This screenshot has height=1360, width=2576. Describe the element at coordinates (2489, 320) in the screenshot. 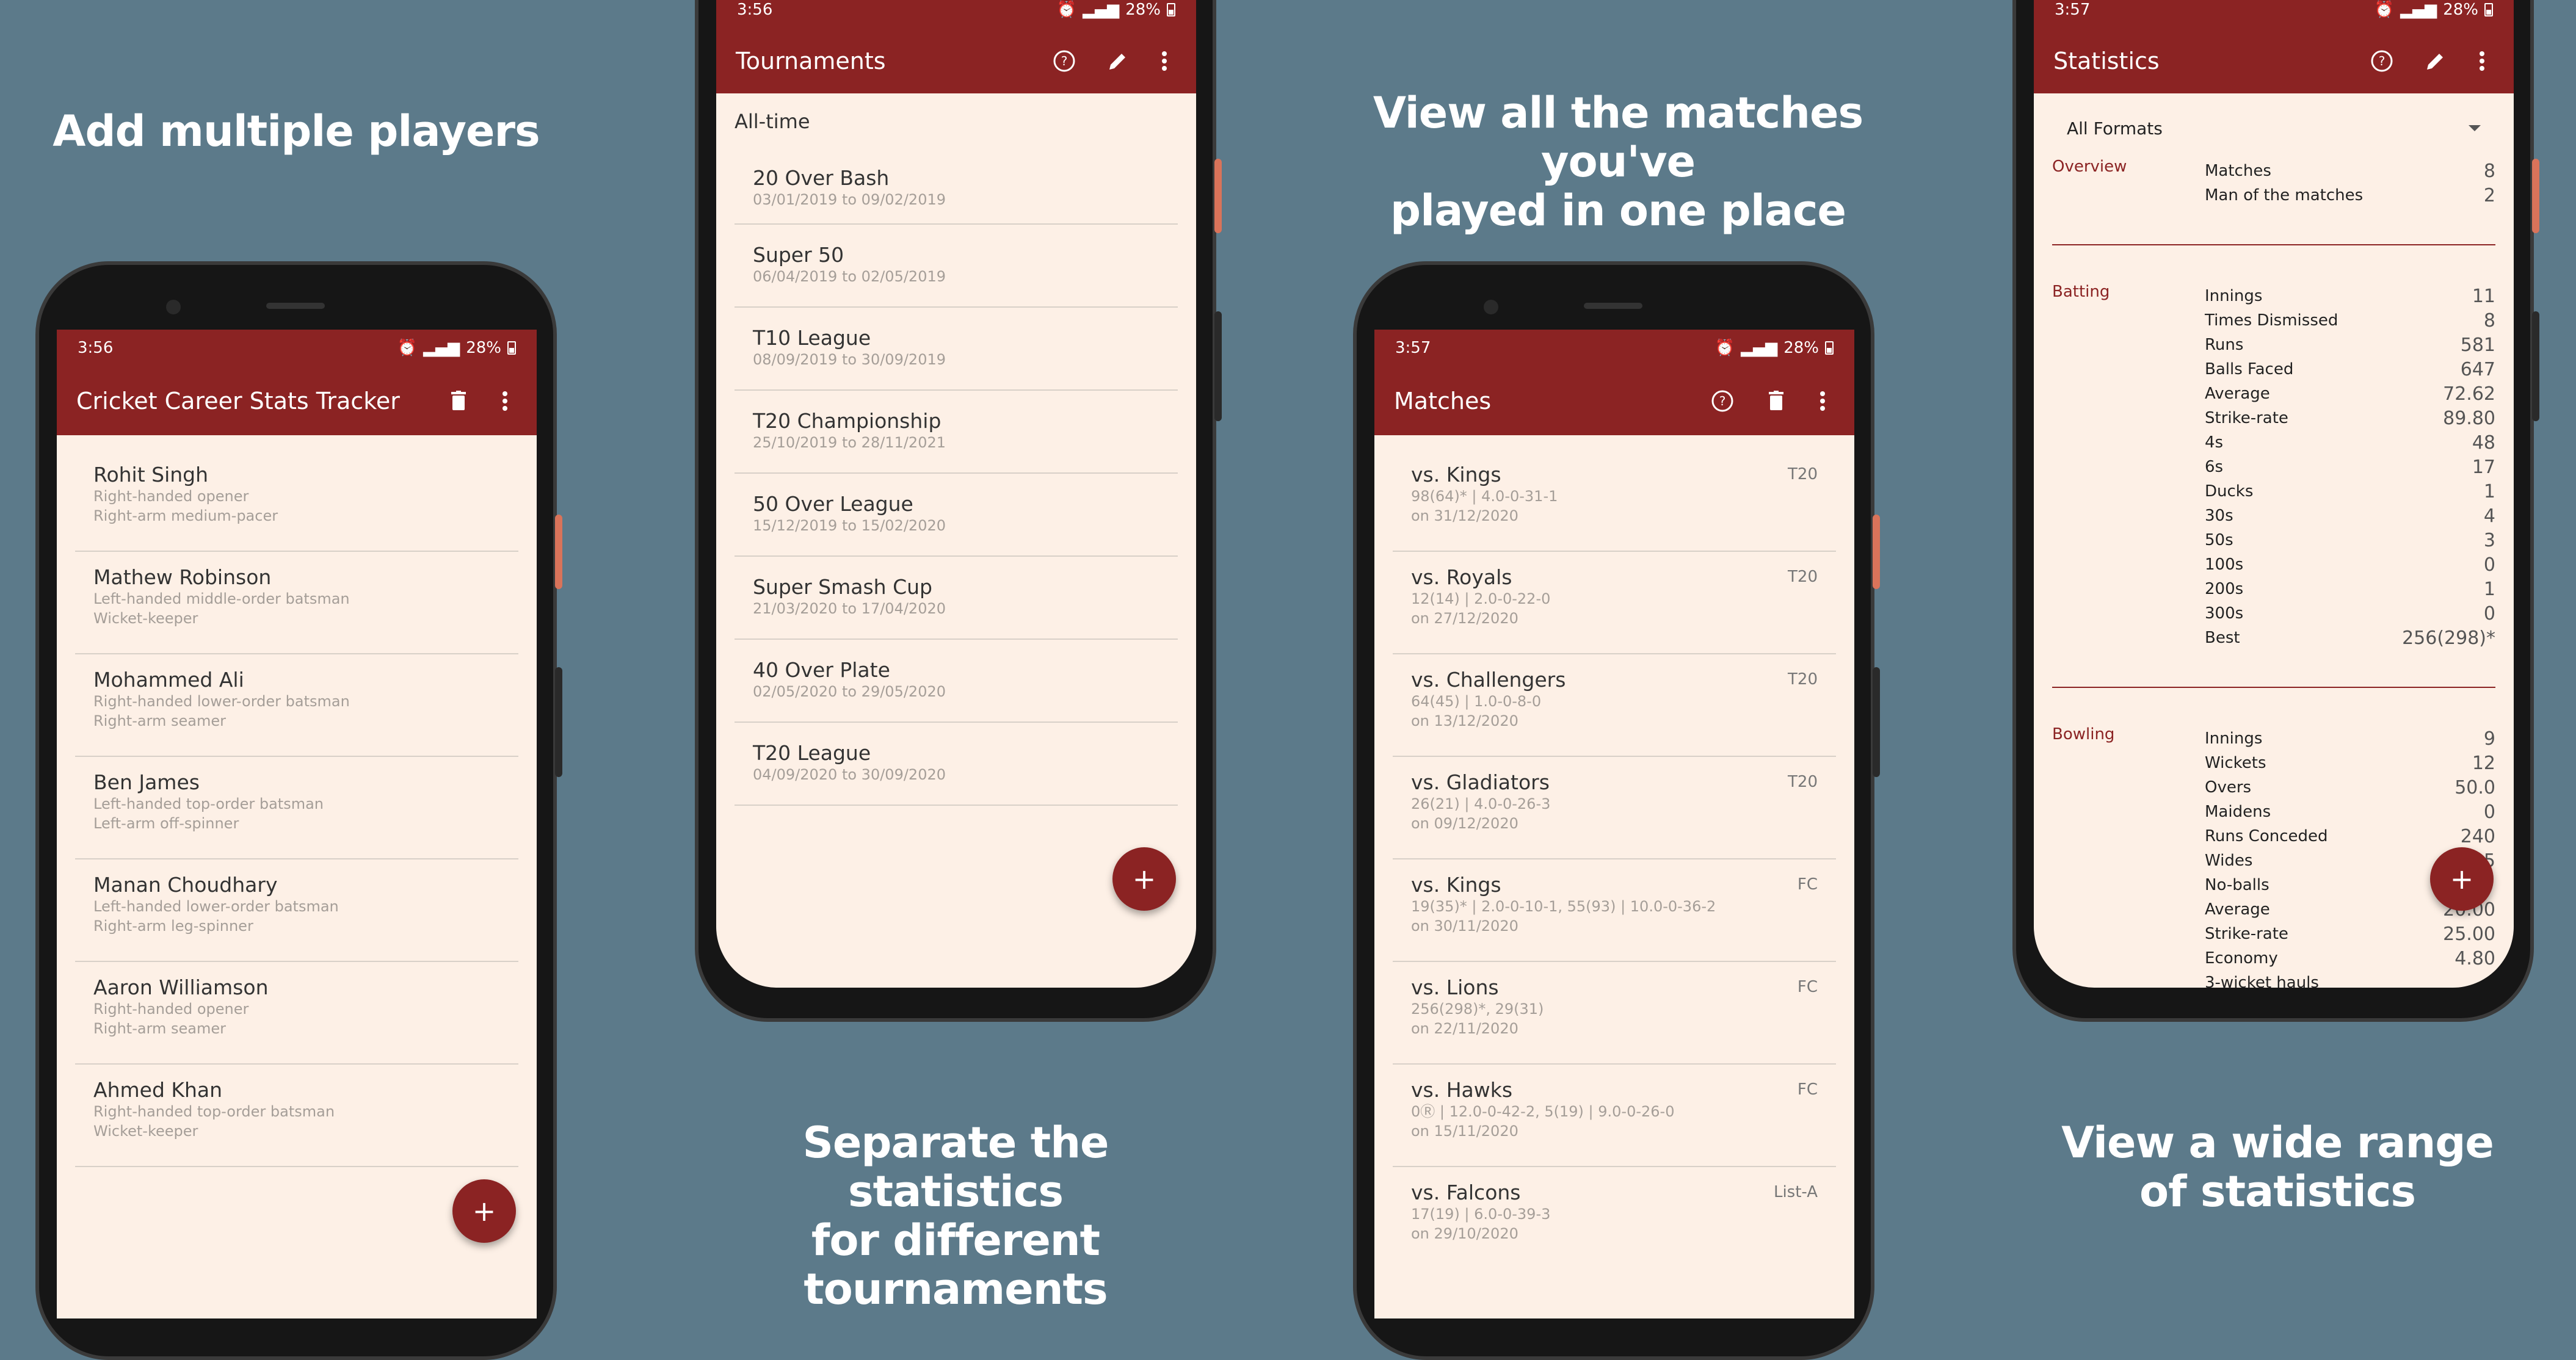

I see `stat-value: 8` at that location.